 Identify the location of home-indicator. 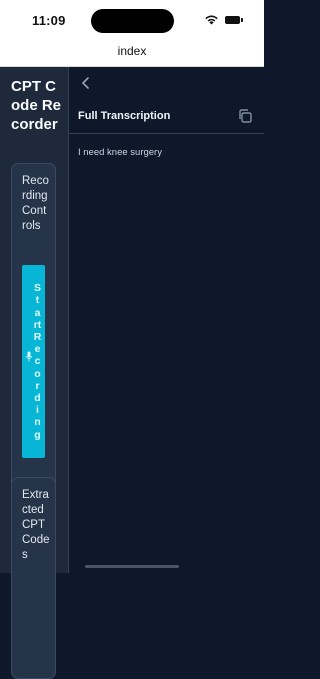
(132, 566).